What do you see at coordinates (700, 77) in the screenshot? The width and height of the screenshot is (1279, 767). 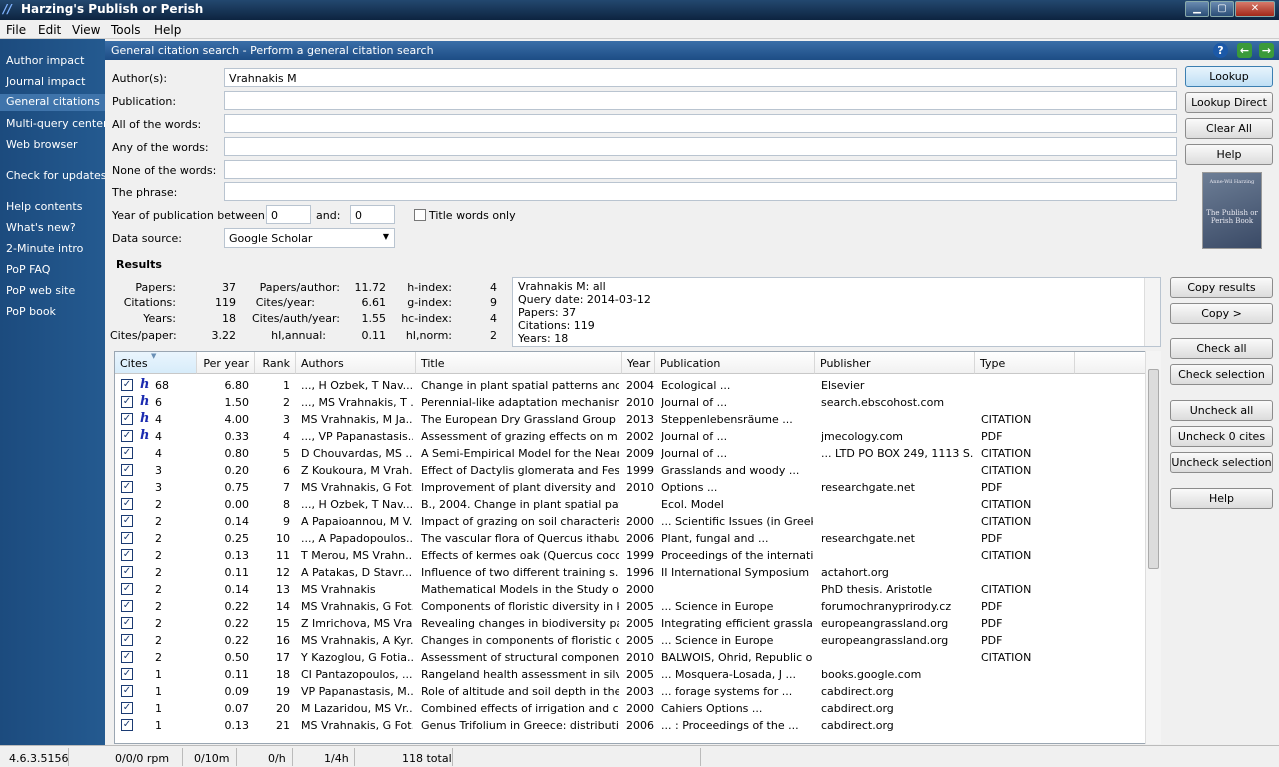 I see `authors-input: Vrahnakis M` at bounding box center [700, 77].